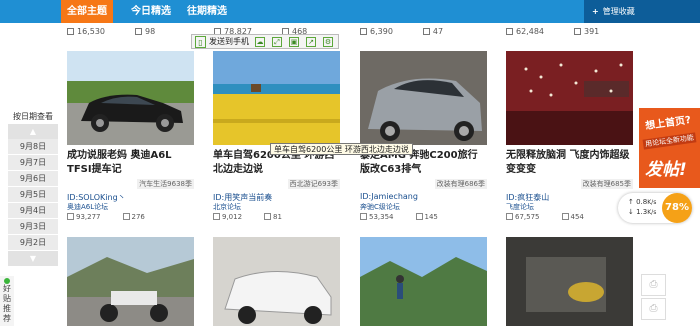 This screenshot has height=326, width=700. Describe the element at coordinates (260, 42) in the screenshot. I see `cloud-icon: ☁` at that location.